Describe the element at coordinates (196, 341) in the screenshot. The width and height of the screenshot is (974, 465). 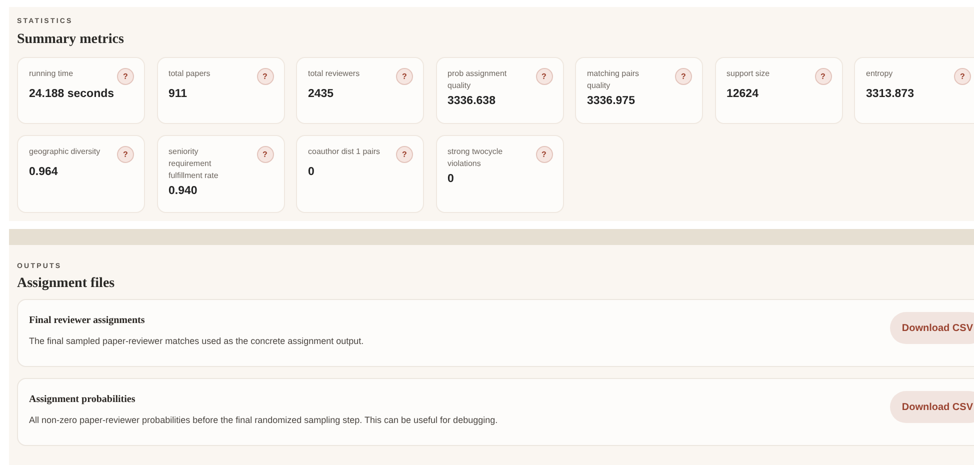
I see `file-description: The final sampled paper-reviewer matches used as the concrete assignment output.` at that location.